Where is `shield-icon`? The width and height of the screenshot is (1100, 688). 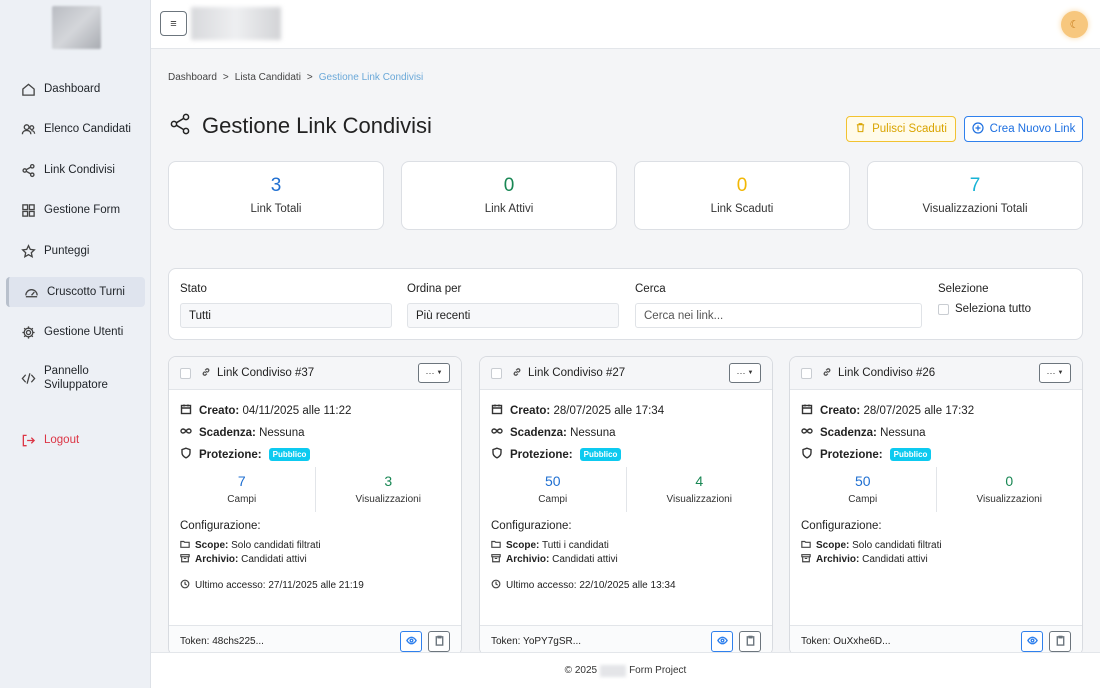
shield-icon is located at coordinates (807, 454).